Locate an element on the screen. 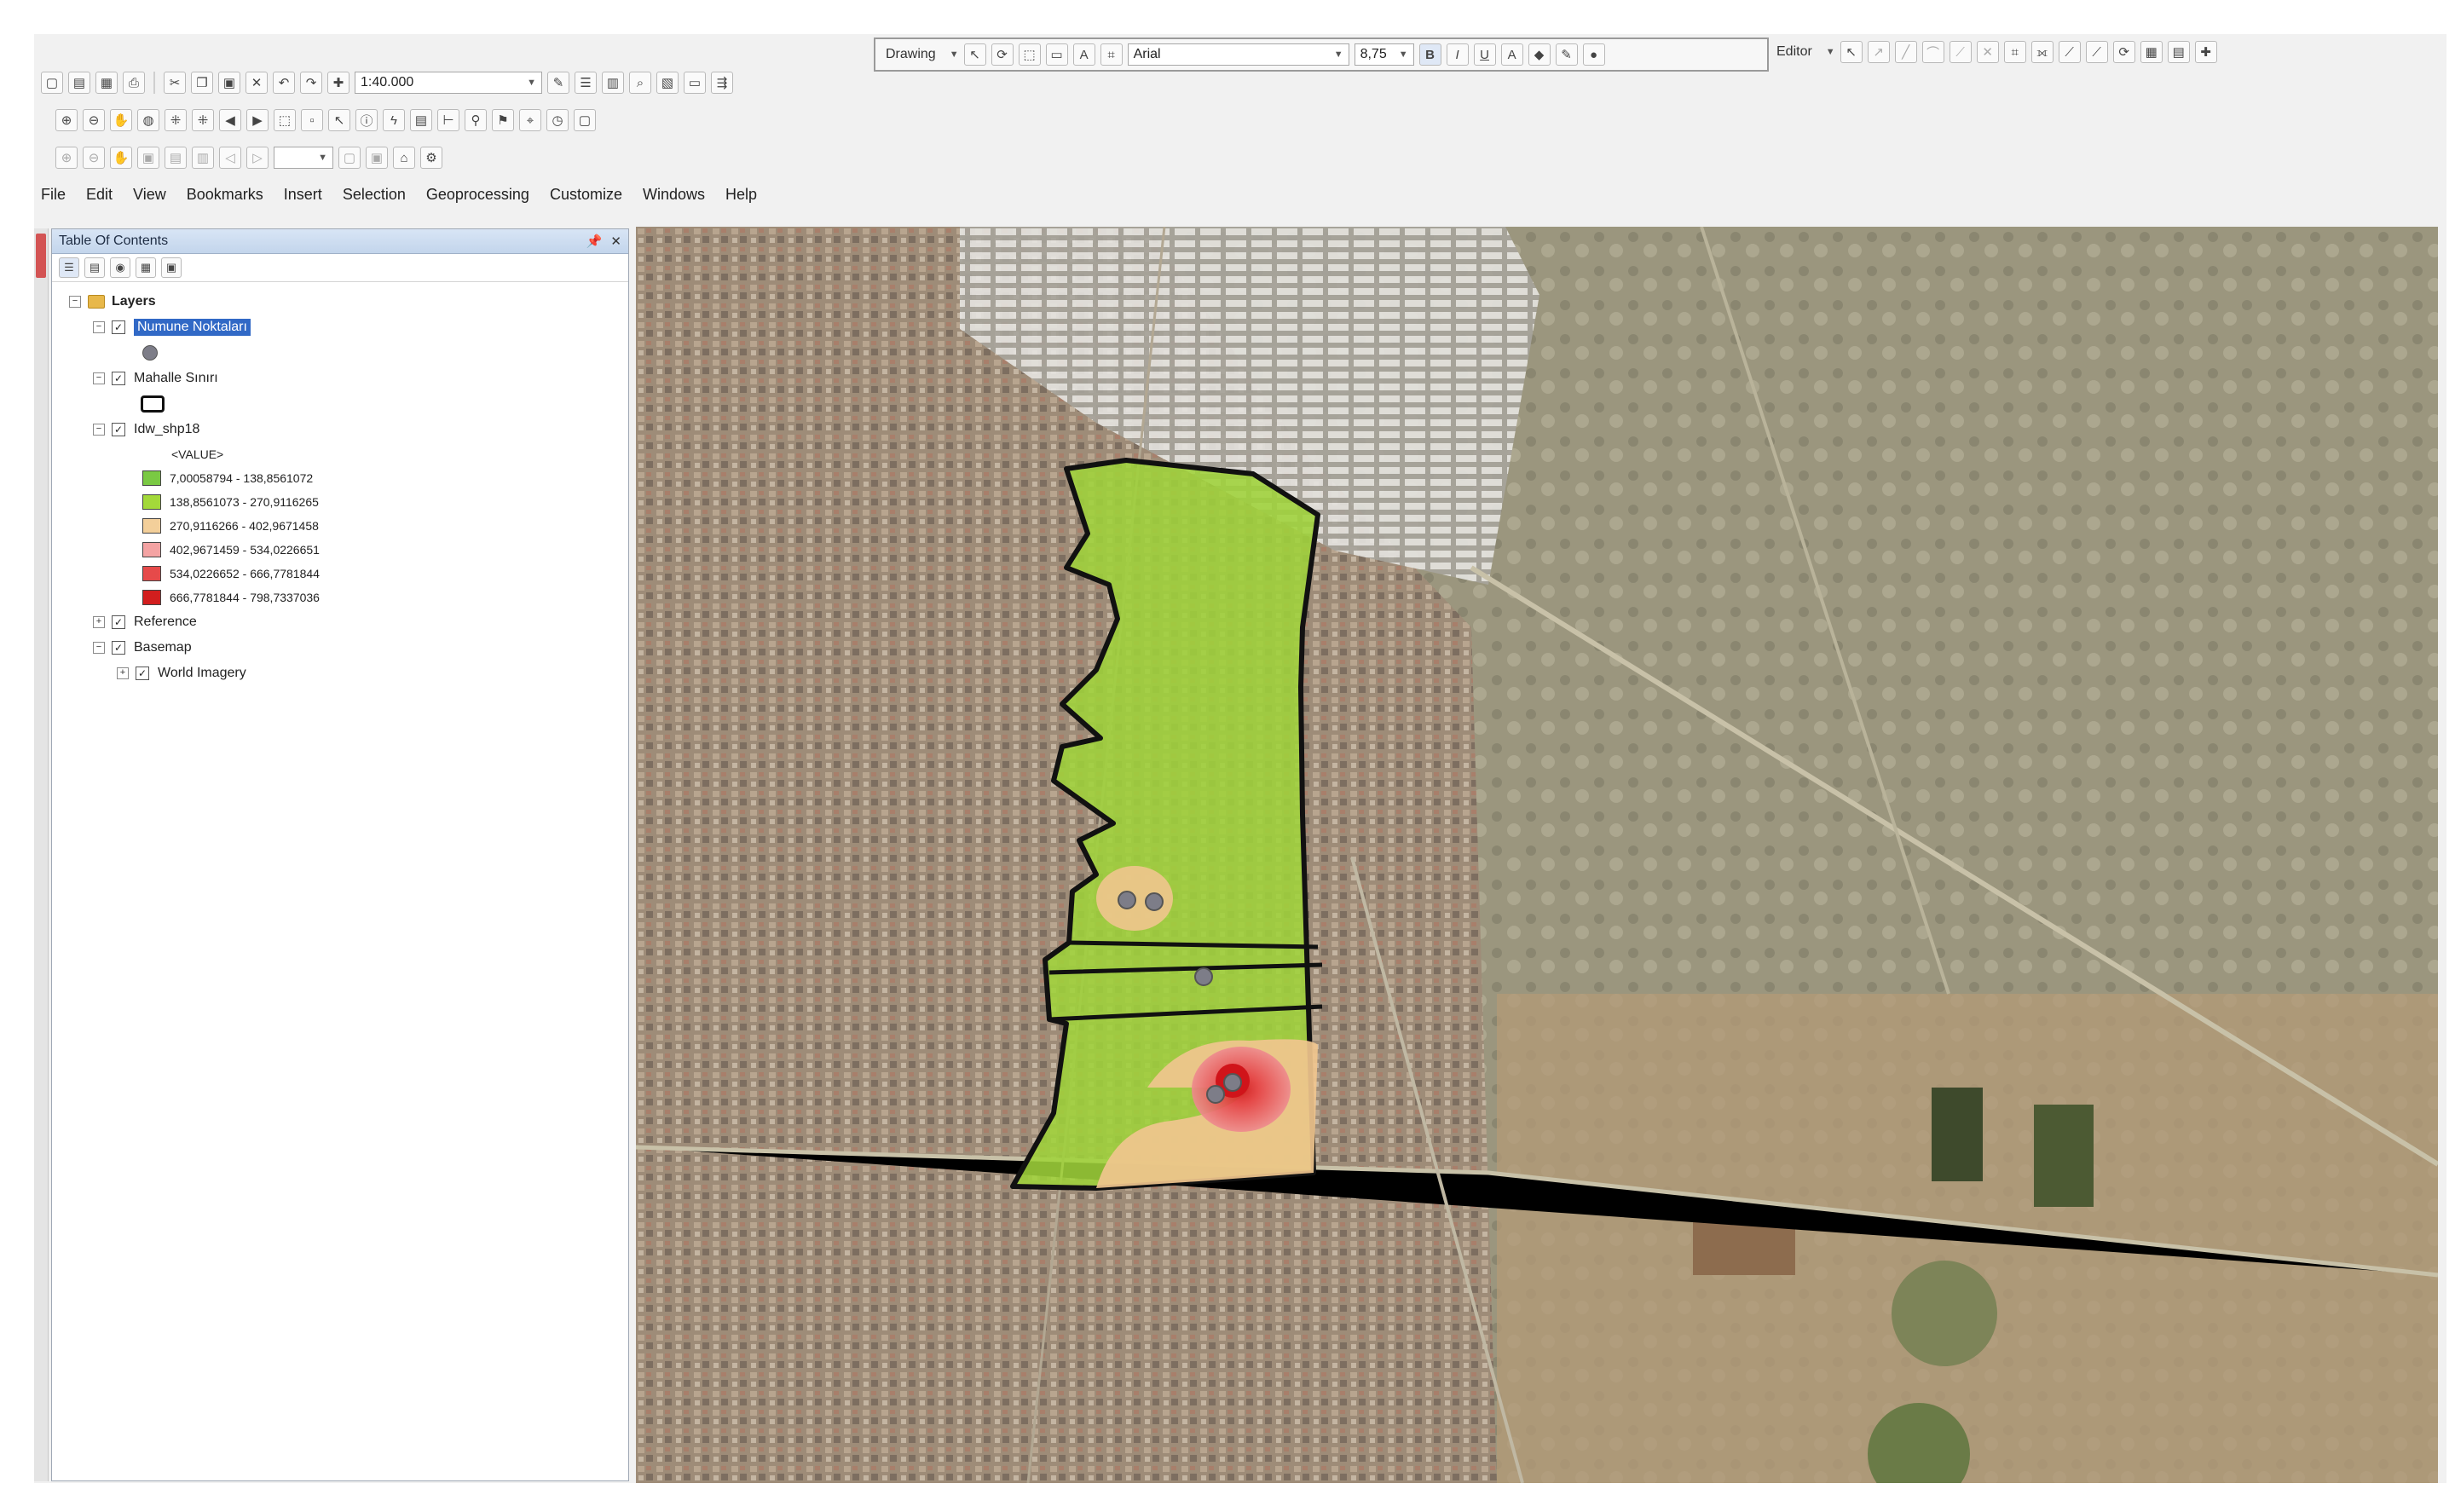 This screenshot has height=1512, width=2455. html-popup-icon: ▤ is located at coordinates (421, 120).